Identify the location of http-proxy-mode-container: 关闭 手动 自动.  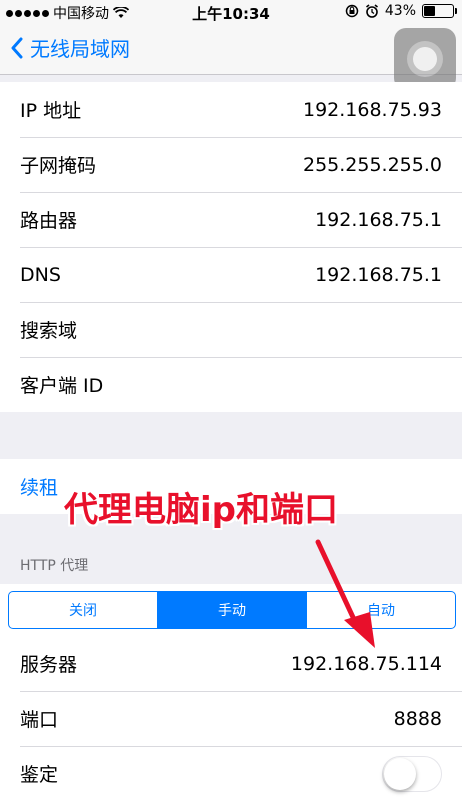
(231, 610).